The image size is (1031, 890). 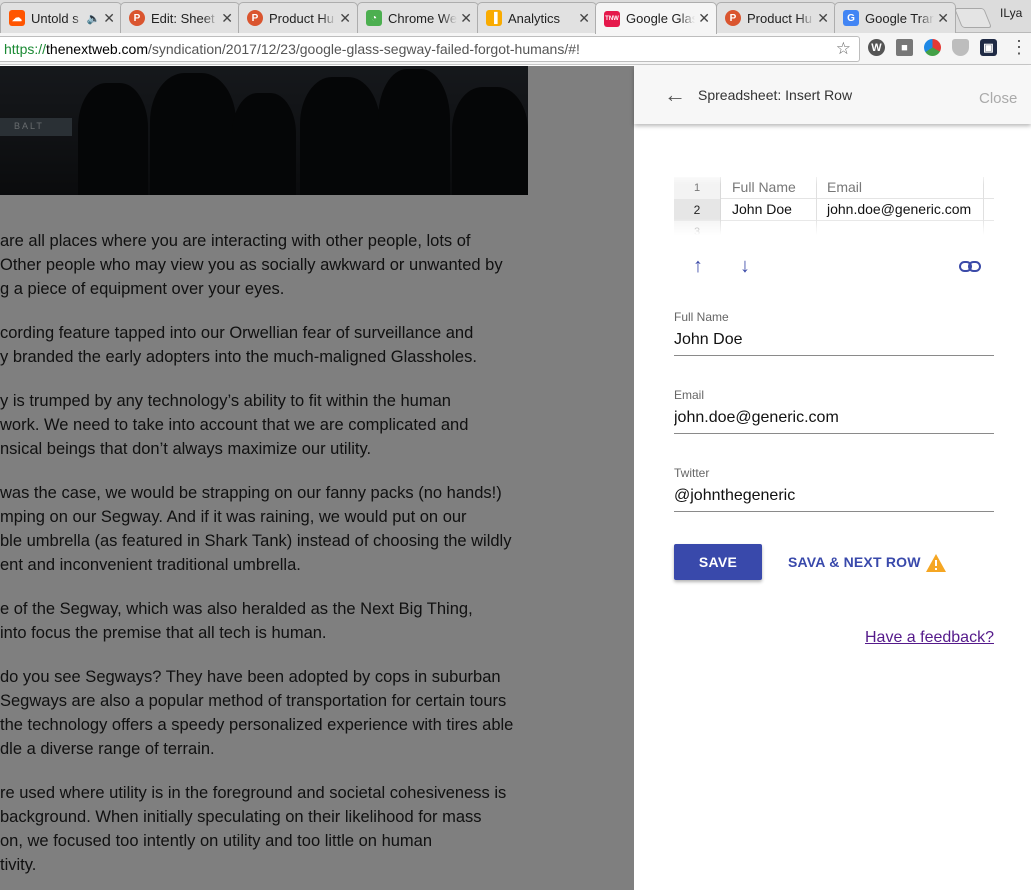 What do you see at coordinates (929, 638) in the screenshot?
I see `feedback-link: Have a feedback?` at bounding box center [929, 638].